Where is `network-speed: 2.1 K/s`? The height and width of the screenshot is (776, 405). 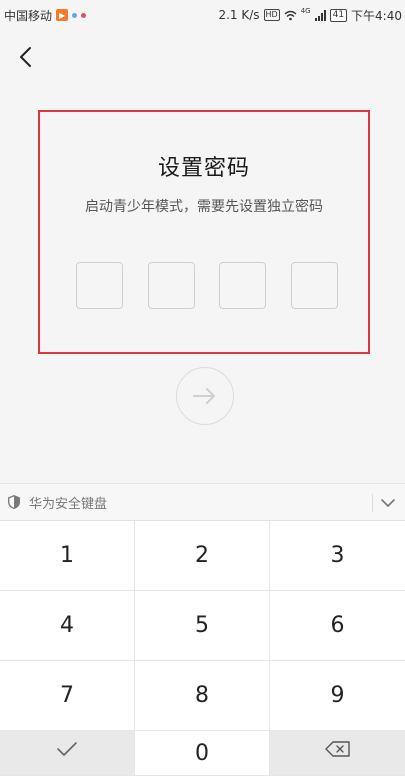
network-speed: 2.1 K/s is located at coordinates (239, 15).